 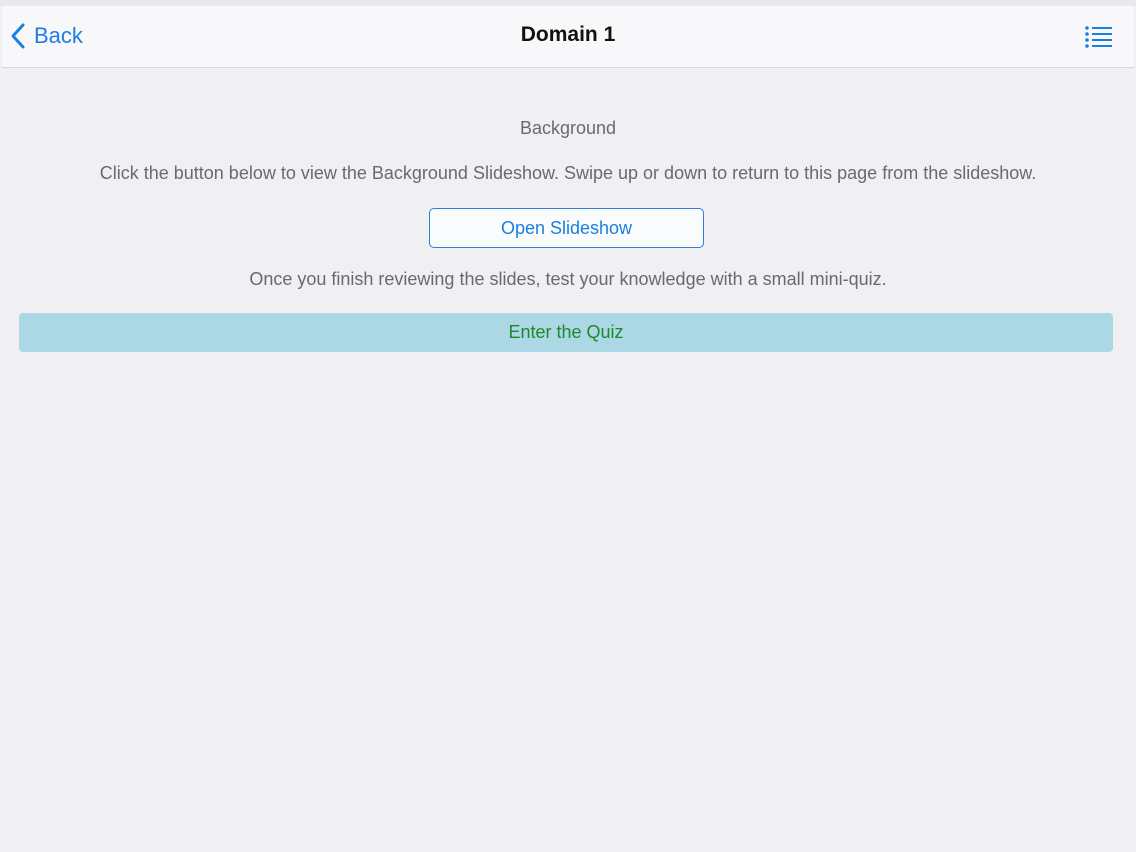 What do you see at coordinates (566, 228) in the screenshot?
I see `open-slideshow-button: Open Slideshow` at bounding box center [566, 228].